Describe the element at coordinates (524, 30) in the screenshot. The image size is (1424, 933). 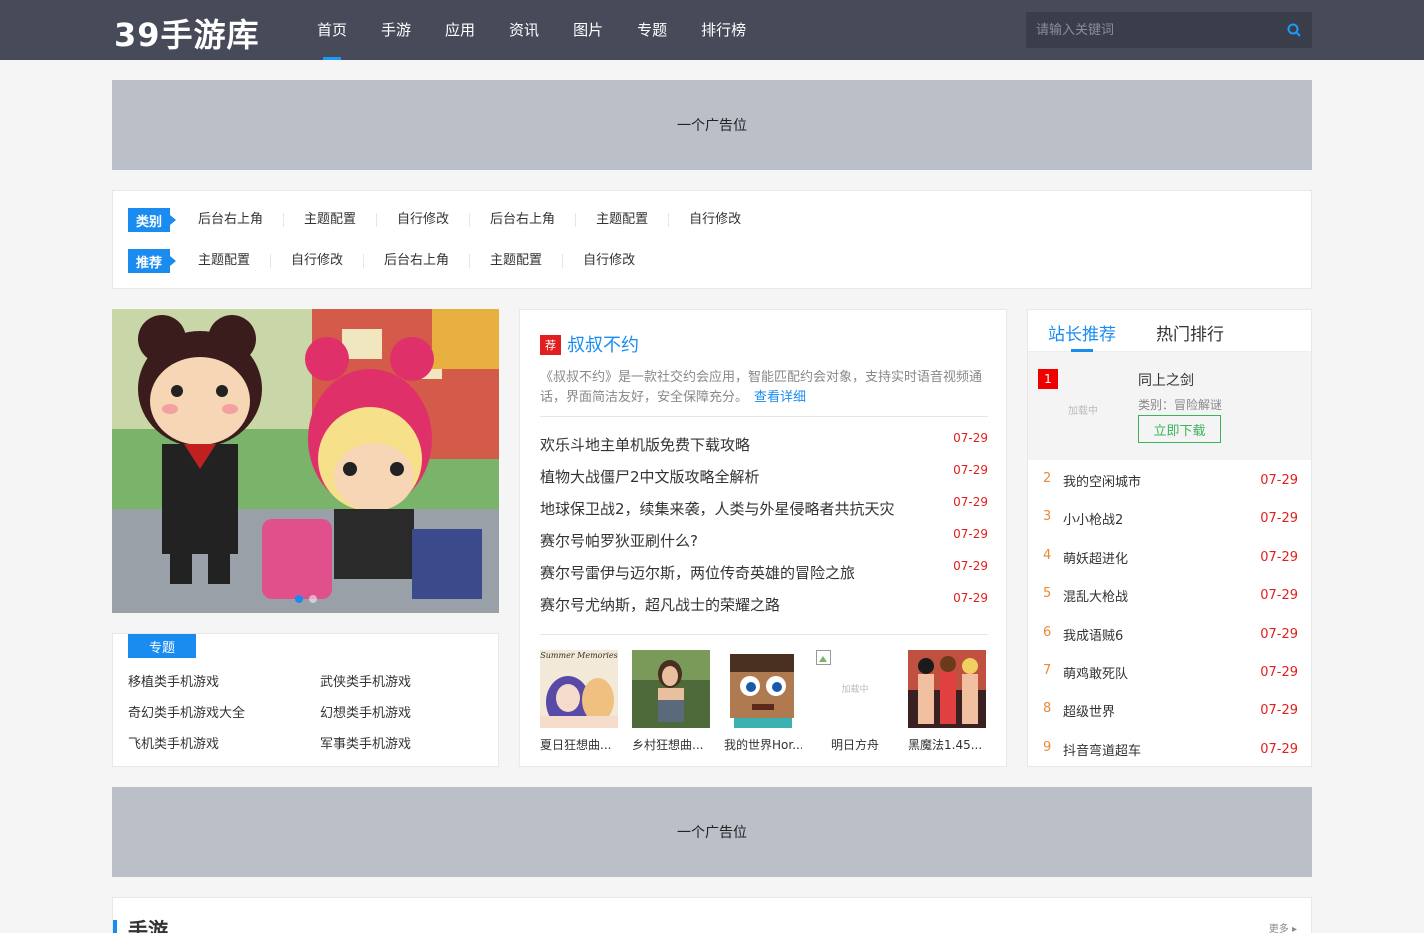
I see `nav-news: 资讯` at that location.